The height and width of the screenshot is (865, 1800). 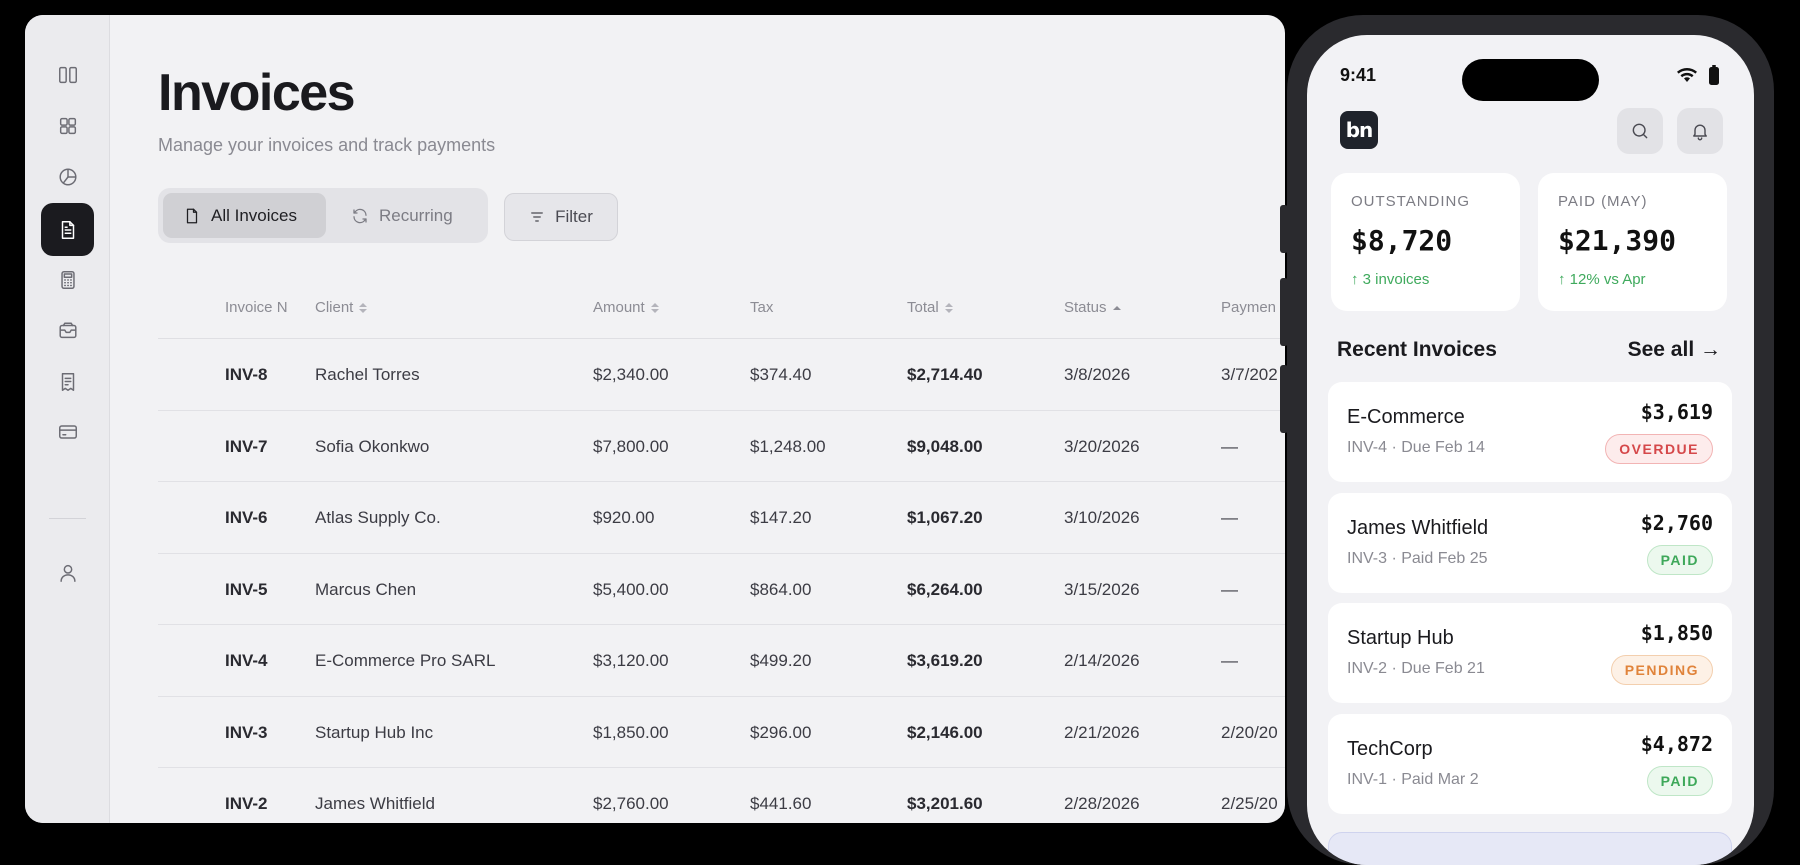 What do you see at coordinates (1416, 668) in the screenshot?
I see `invoice-meta: INV-2 · Due Feb 21` at bounding box center [1416, 668].